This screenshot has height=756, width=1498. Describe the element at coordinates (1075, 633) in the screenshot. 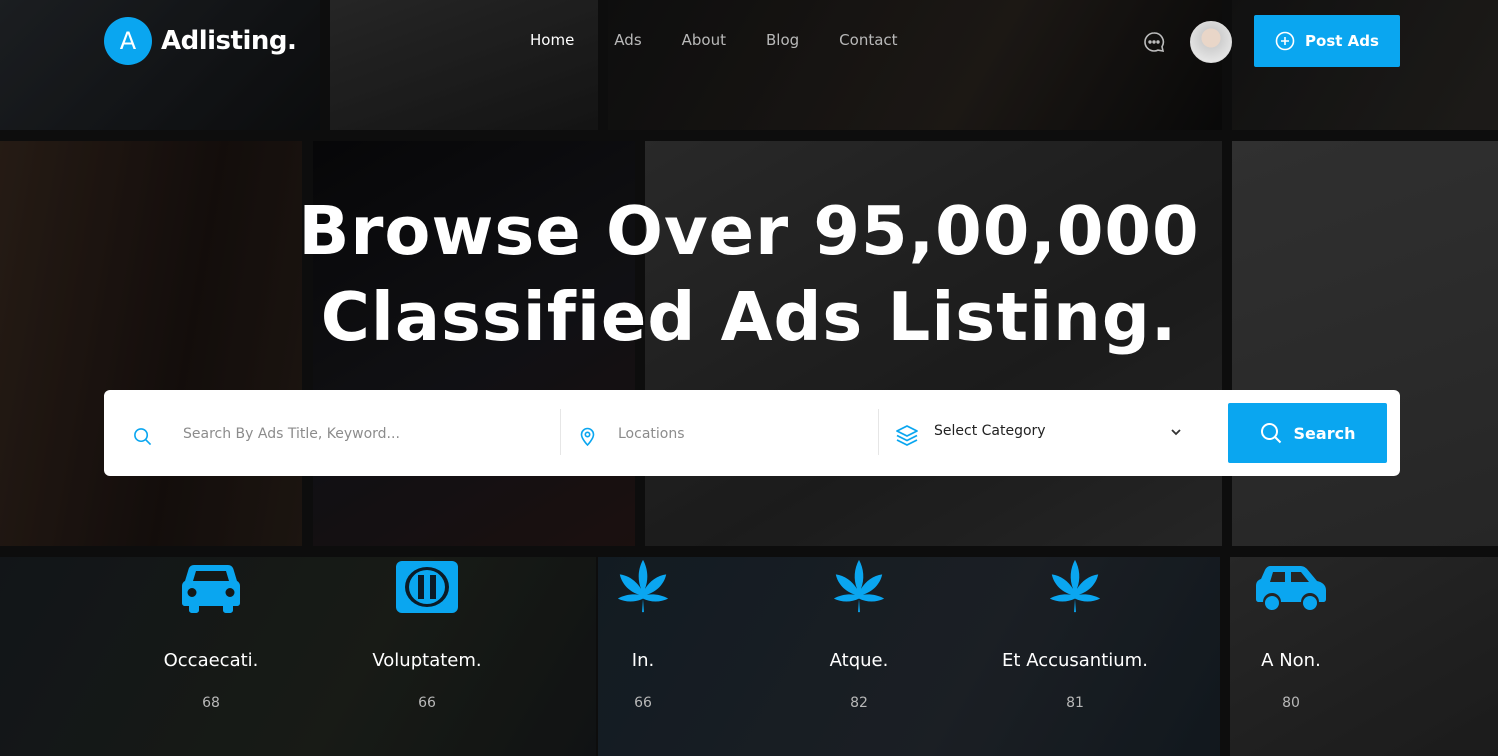

I see `category-item: Et Accusantium. 81` at that location.